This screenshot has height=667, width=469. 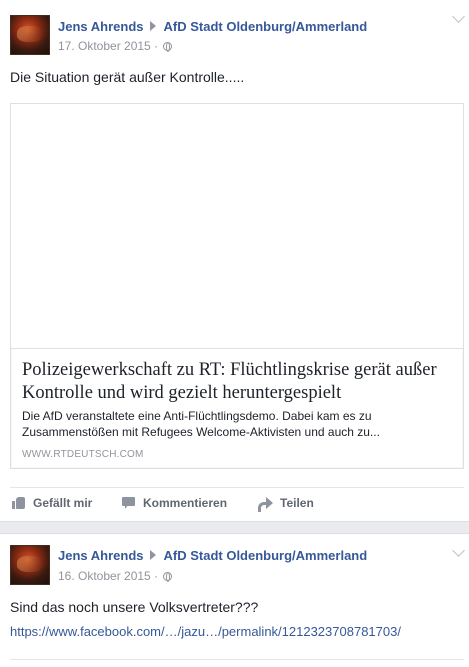 I want to click on comment-label: Kommentieren, so click(x=185, y=503).